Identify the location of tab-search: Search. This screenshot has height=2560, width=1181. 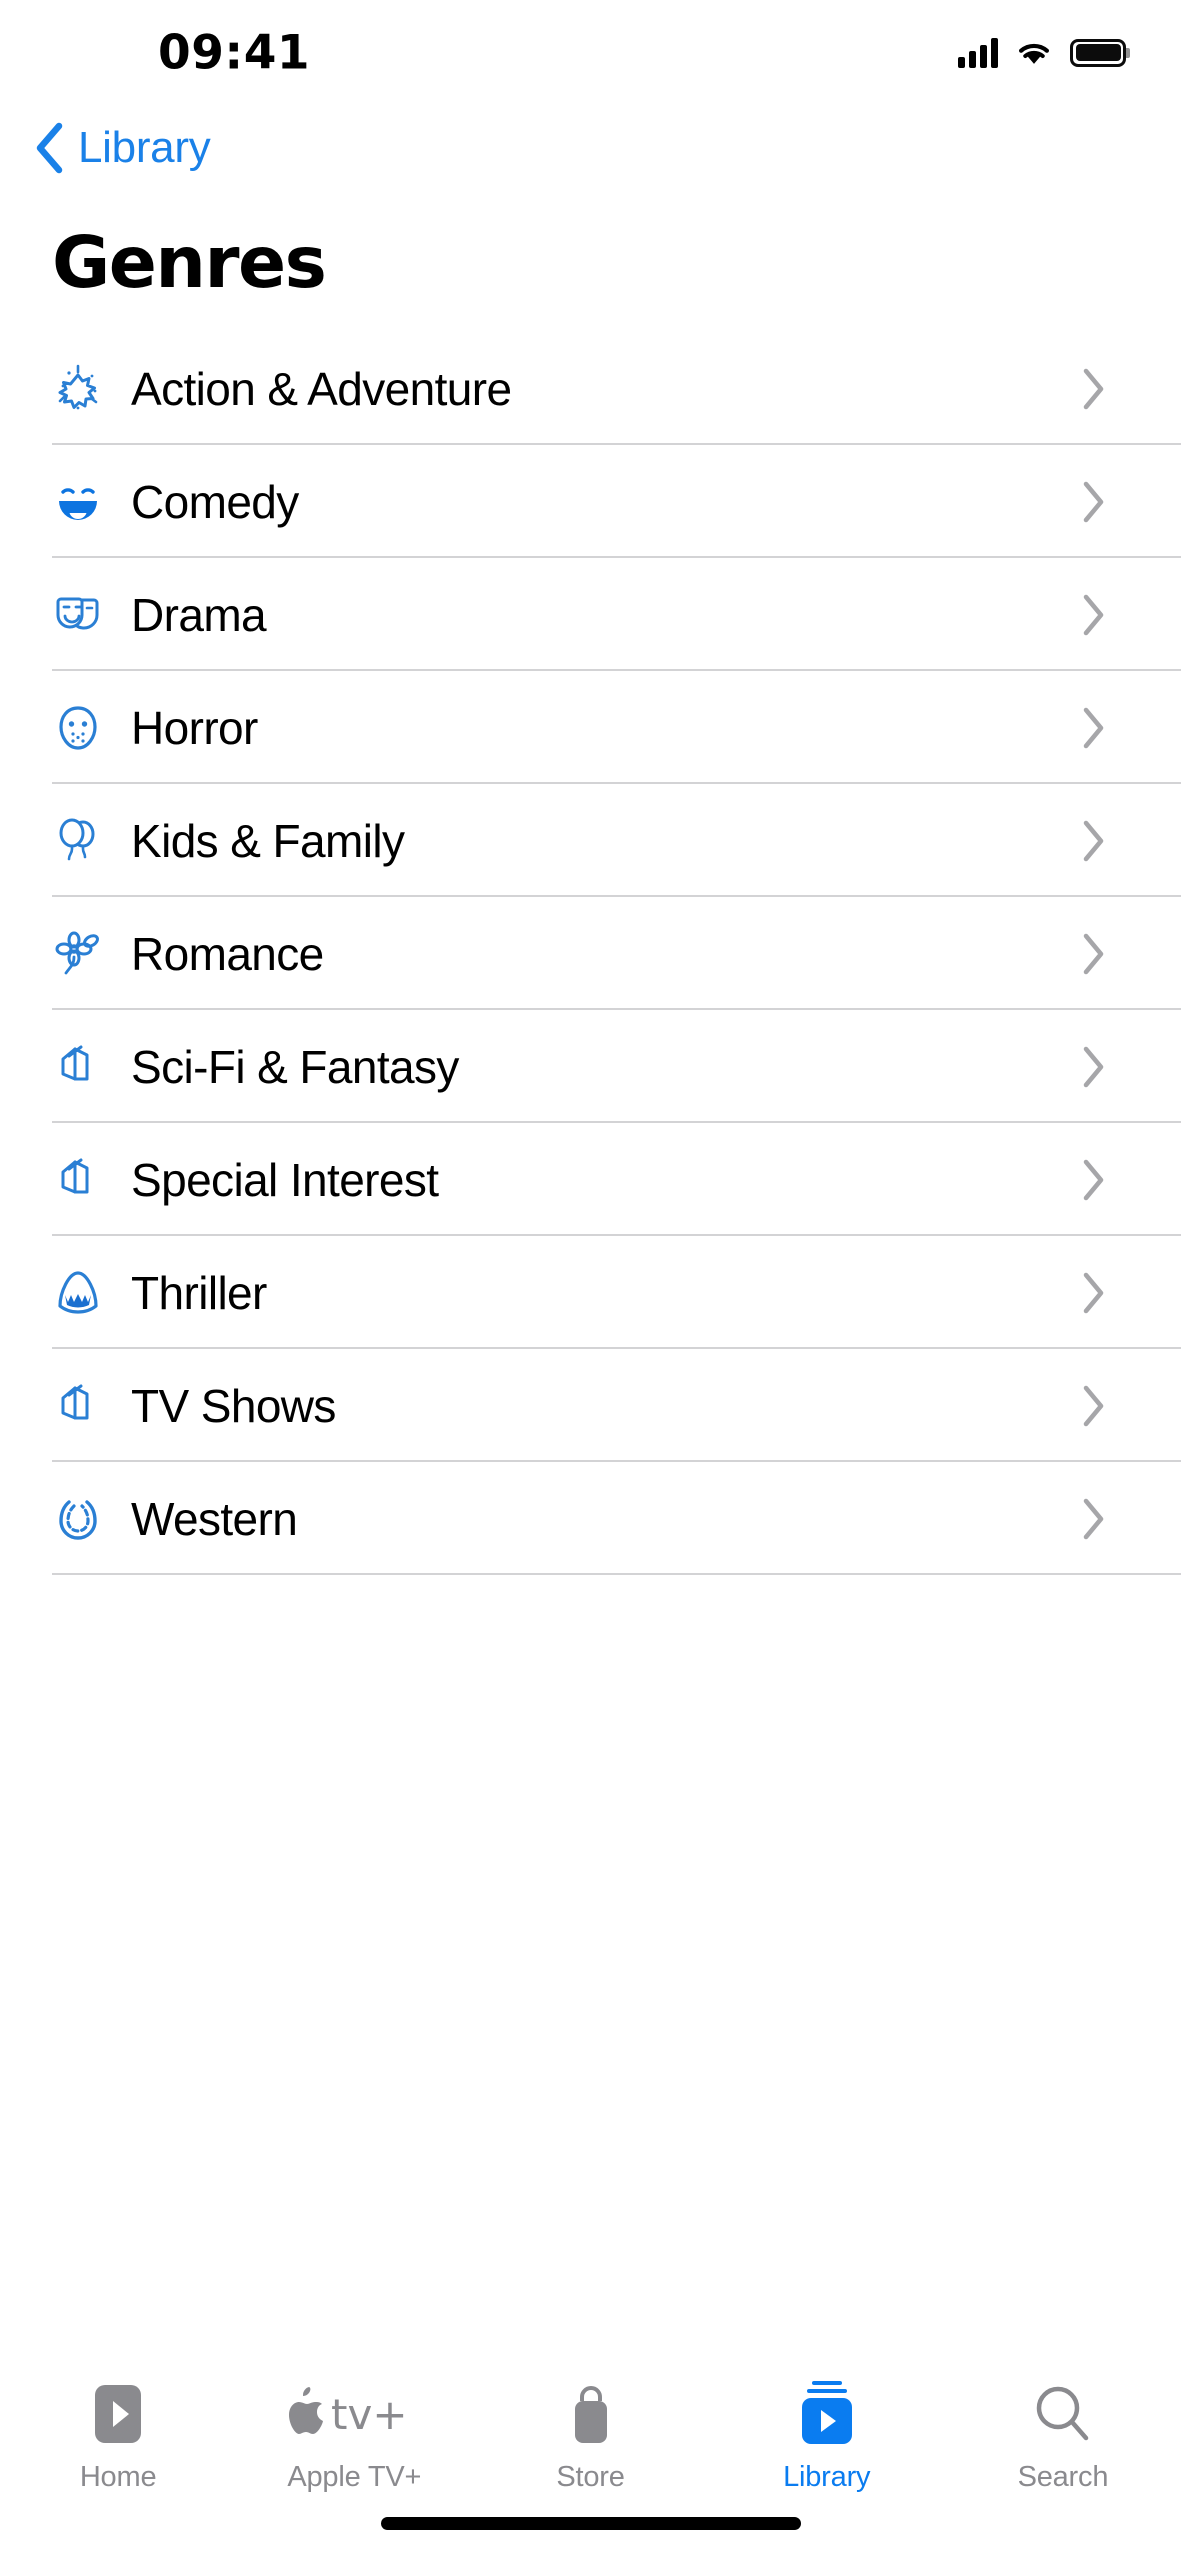
(1063, 2435).